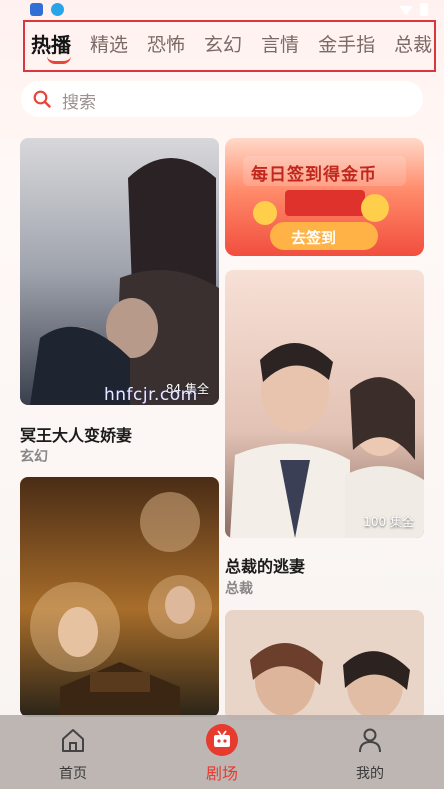 Image resolution: width=444 pixels, height=789 pixels. What do you see at coordinates (406, 10) in the screenshot?
I see `wifi-icon` at bounding box center [406, 10].